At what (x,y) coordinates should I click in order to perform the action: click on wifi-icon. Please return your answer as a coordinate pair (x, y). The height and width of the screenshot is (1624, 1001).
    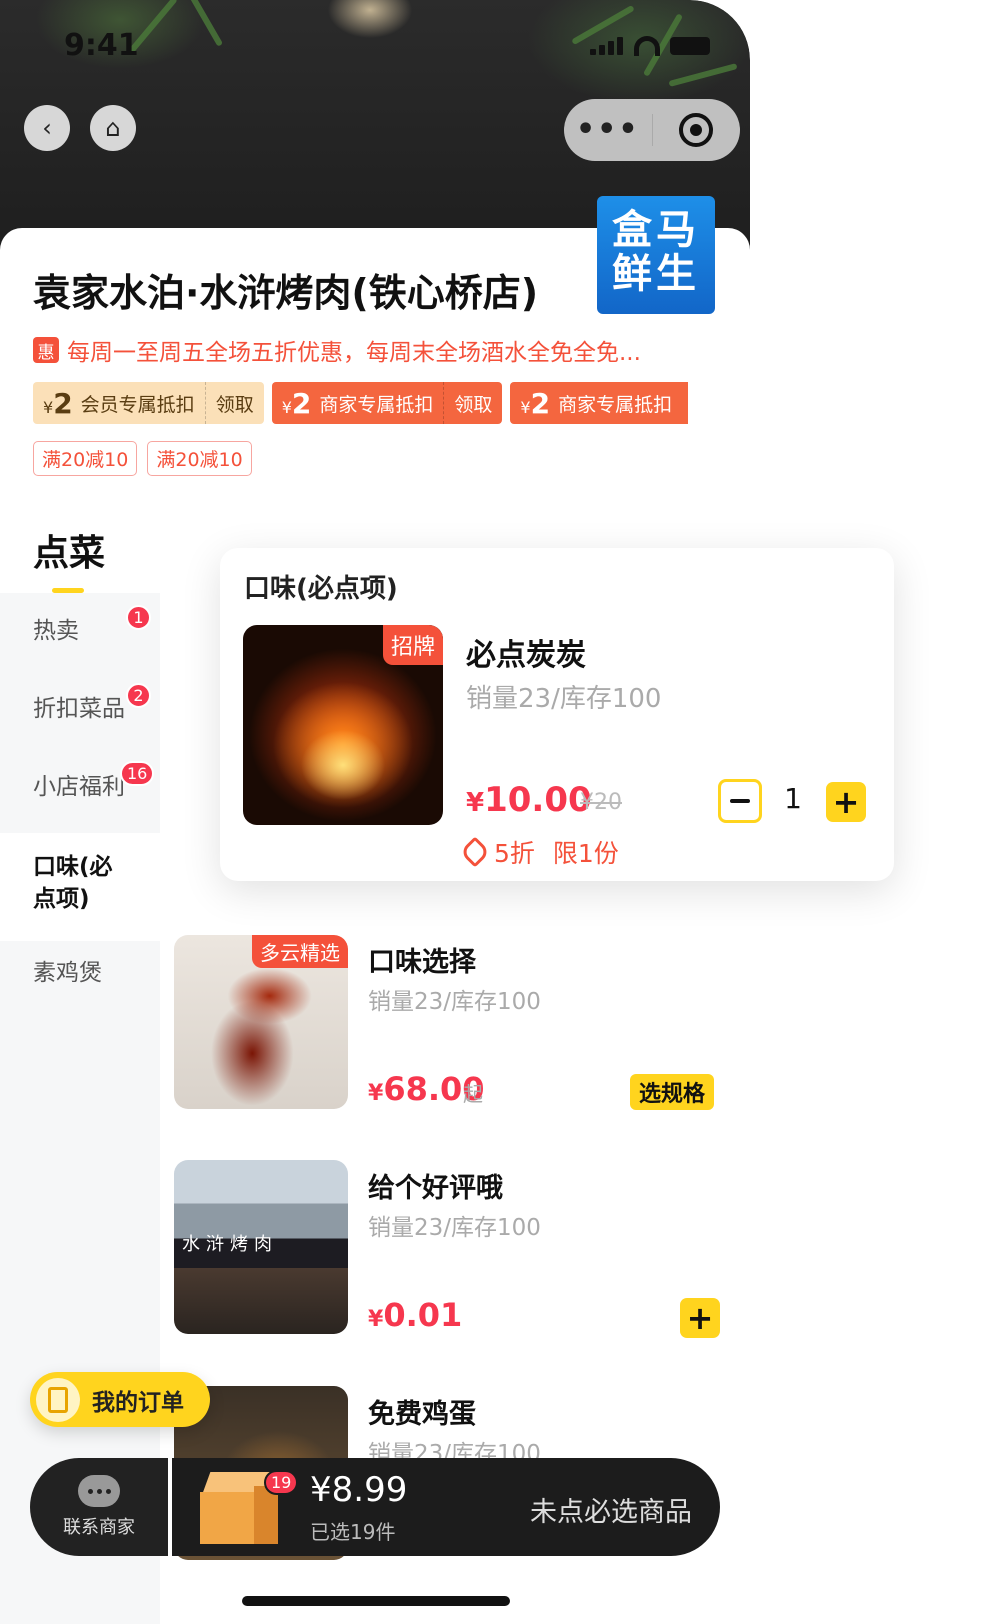
    Looking at the image, I should click on (647, 46).